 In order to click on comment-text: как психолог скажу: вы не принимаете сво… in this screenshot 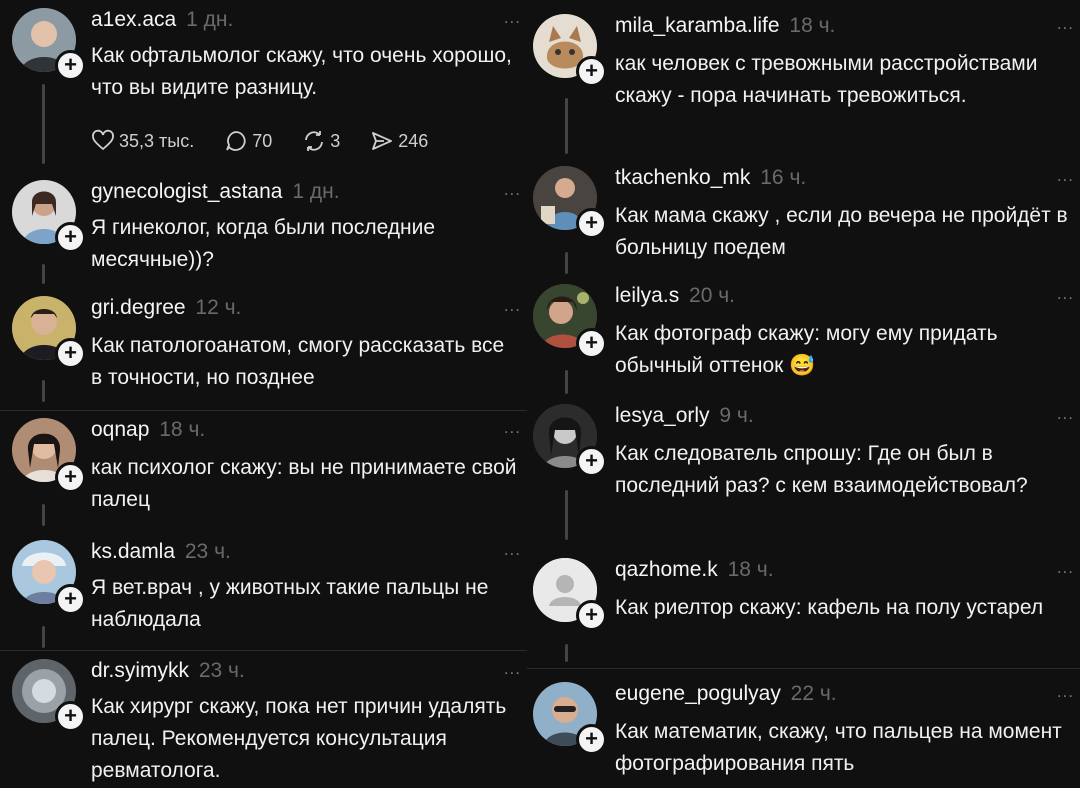, I will do `click(304, 483)`.